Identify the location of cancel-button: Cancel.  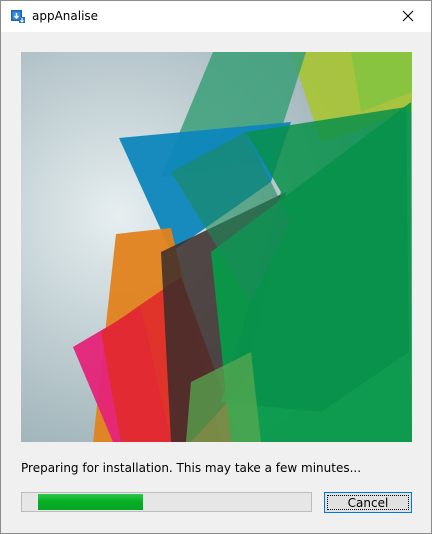
(368, 502).